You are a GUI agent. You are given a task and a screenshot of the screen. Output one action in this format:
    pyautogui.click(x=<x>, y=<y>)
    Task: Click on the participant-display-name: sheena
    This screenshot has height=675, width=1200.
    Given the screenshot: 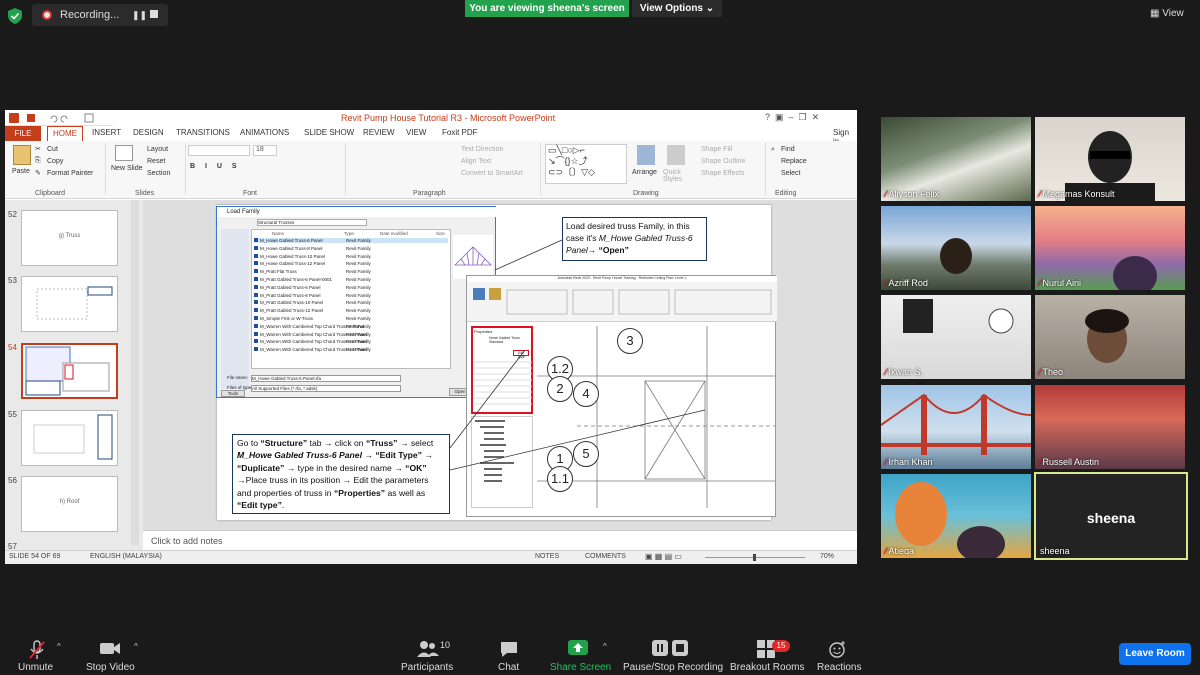 What is the action you would take?
    pyautogui.click(x=1111, y=518)
    